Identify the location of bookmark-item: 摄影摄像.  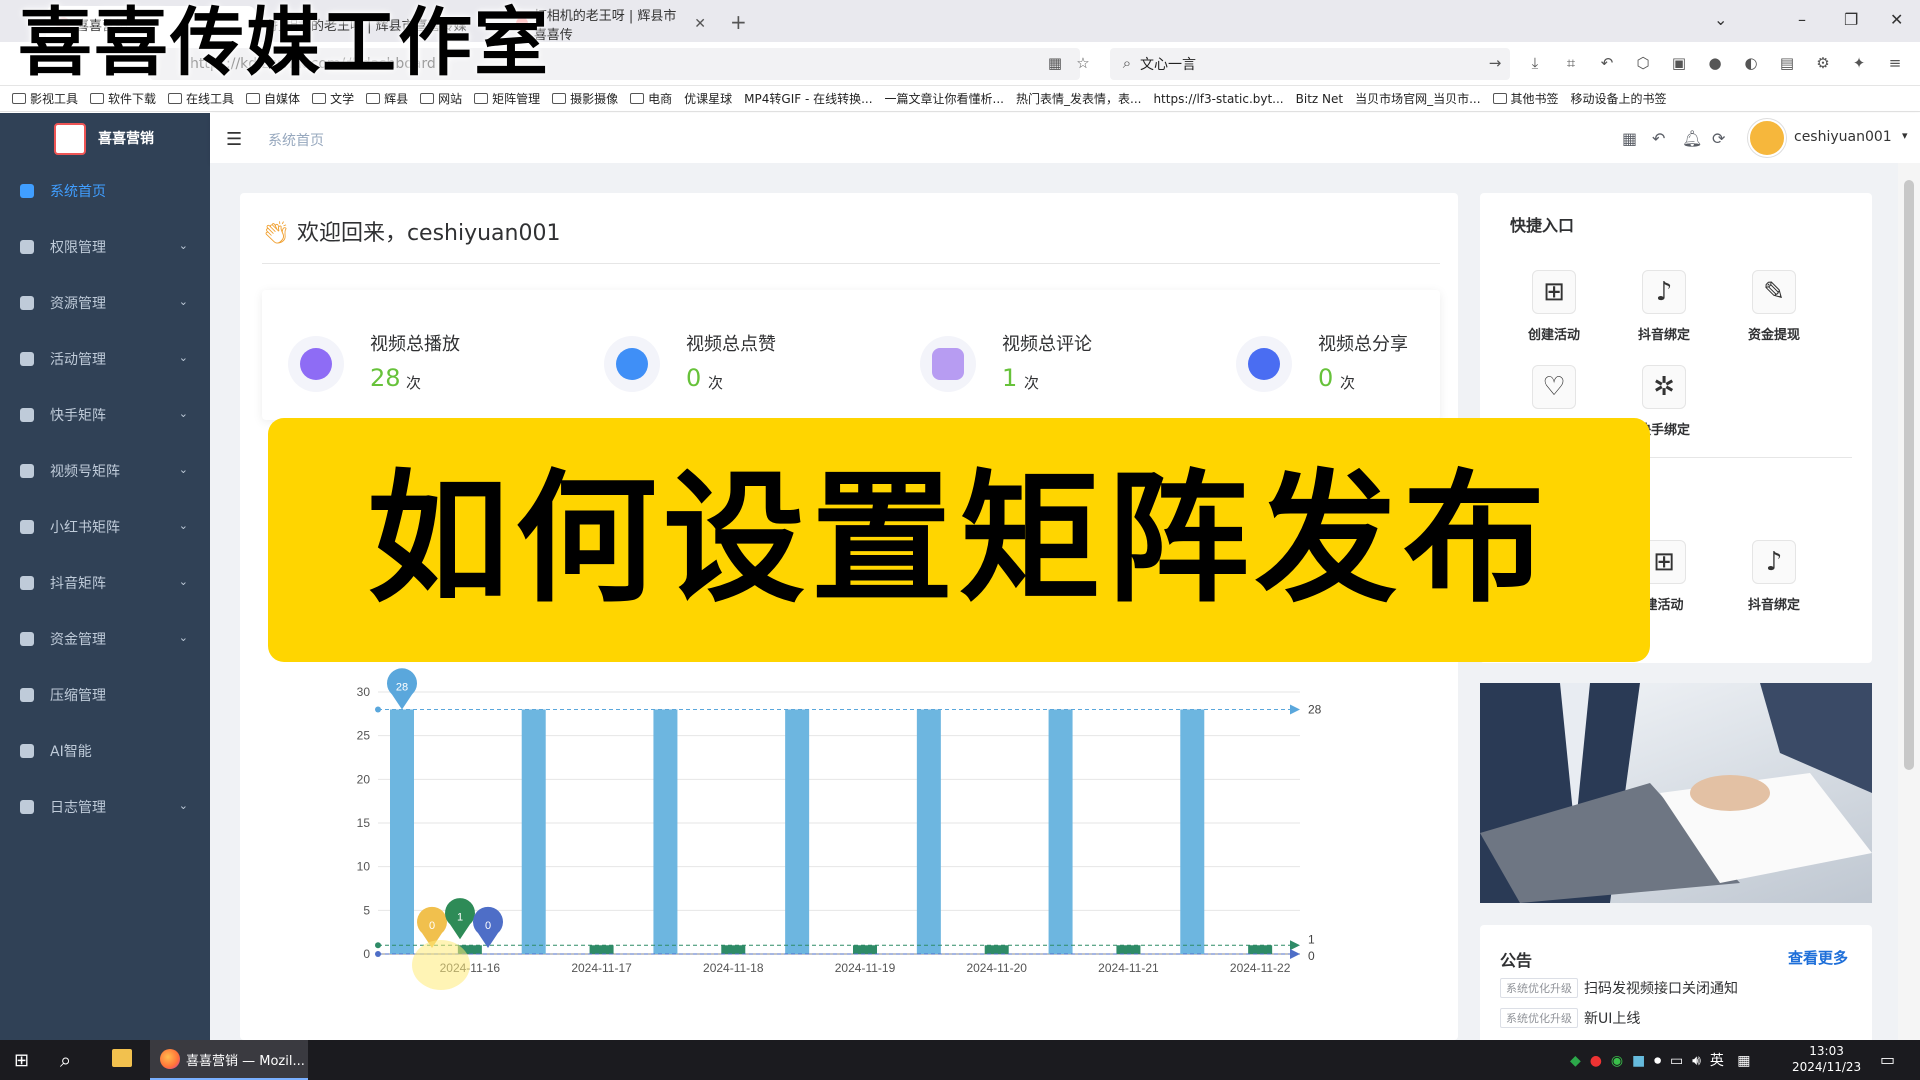
(585, 98).